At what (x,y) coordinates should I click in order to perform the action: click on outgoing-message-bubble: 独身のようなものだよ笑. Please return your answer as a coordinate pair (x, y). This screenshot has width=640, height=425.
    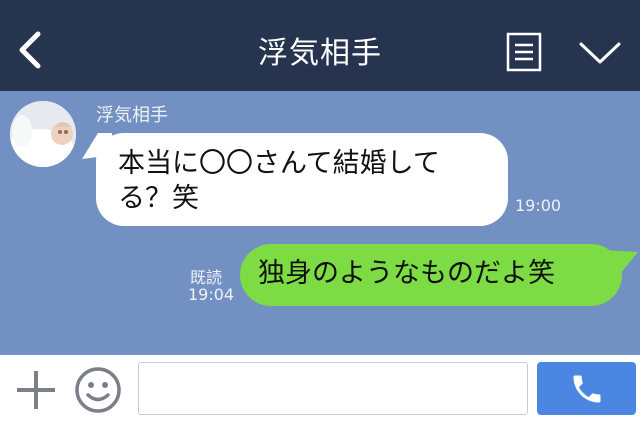
    Looking at the image, I should click on (431, 275).